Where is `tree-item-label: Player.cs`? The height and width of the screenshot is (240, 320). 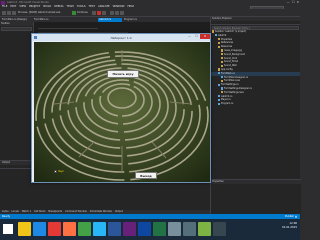
tree-item-label: Player.cs is located at coordinates (225, 100).